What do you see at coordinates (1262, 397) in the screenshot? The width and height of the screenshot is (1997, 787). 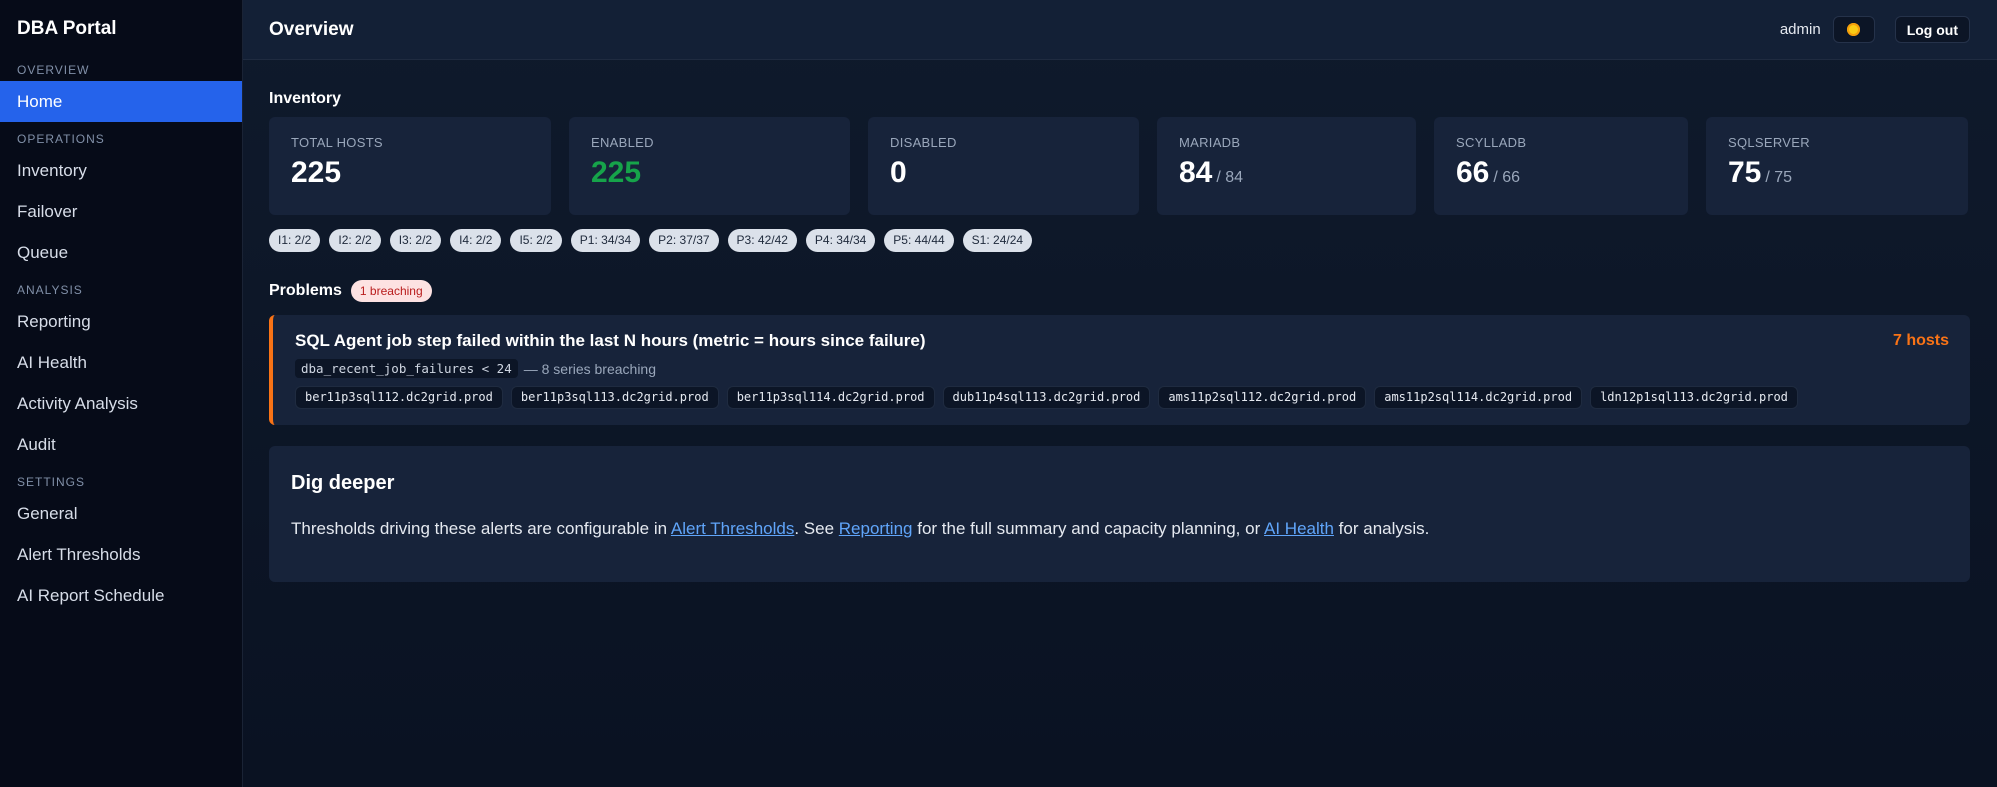 I see `host-chip: ams11p2sql112.dc2grid.prod` at bounding box center [1262, 397].